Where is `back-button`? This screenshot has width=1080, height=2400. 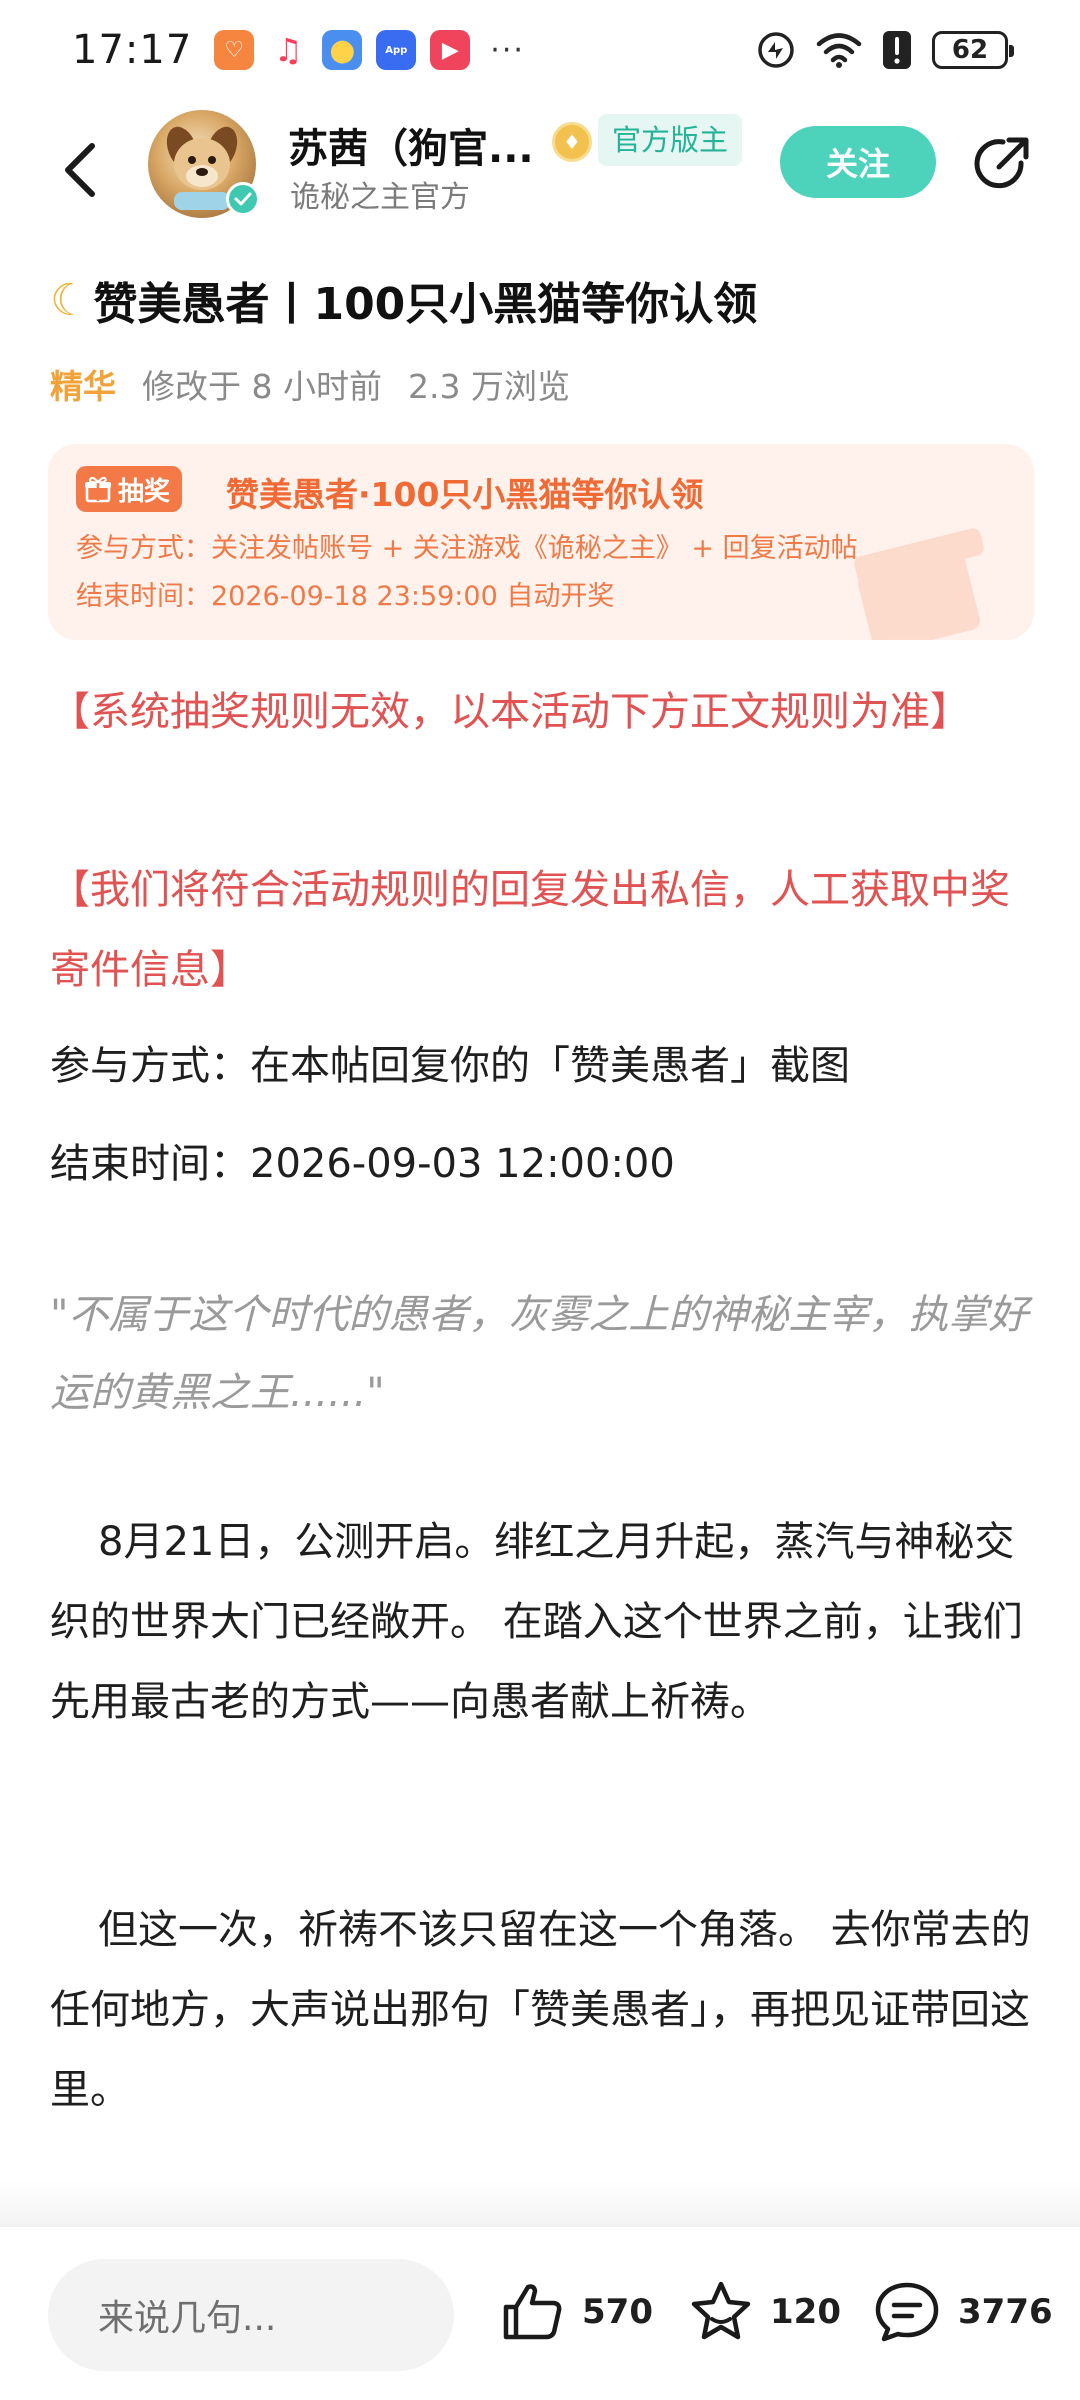 back-button is located at coordinates (80, 170).